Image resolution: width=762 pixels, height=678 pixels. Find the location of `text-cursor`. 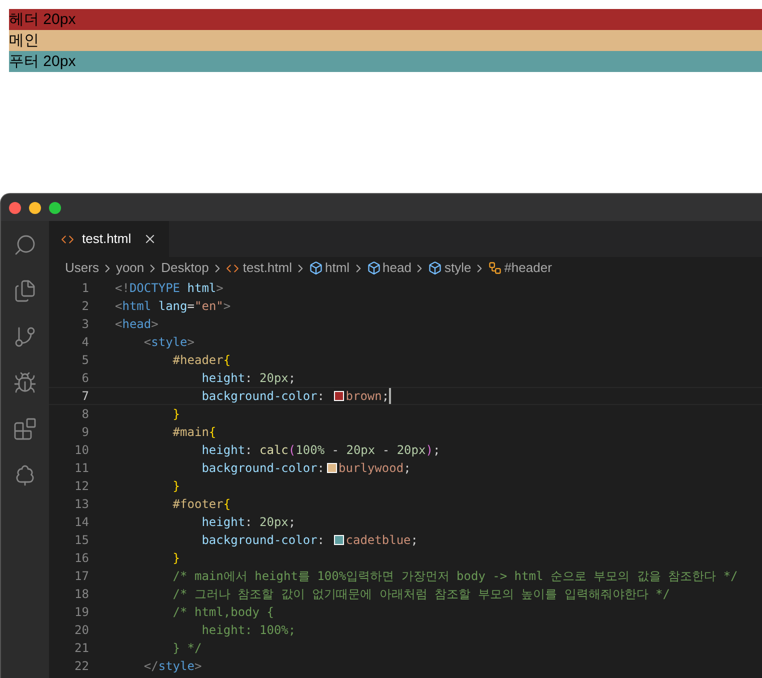

text-cursor is located at coordinates (390, 396).